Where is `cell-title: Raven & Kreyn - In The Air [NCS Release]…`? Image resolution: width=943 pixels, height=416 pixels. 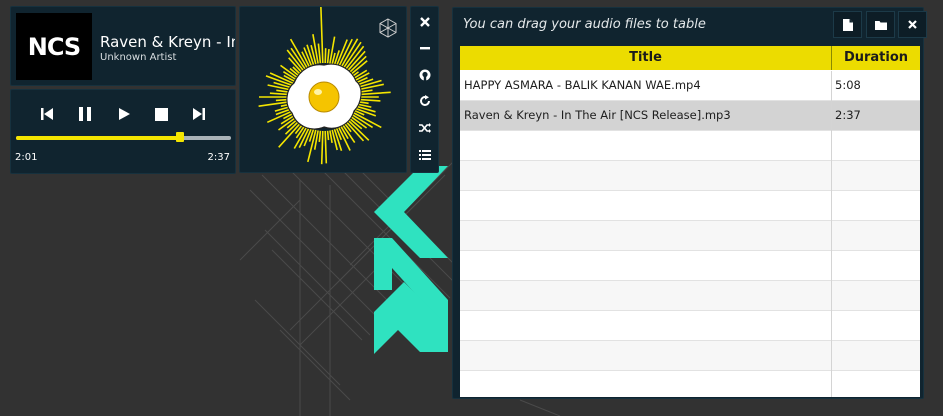
cell-title: Raven & Kreyn - In The Air [NCS Release]… is located at coordinates (646, 116).